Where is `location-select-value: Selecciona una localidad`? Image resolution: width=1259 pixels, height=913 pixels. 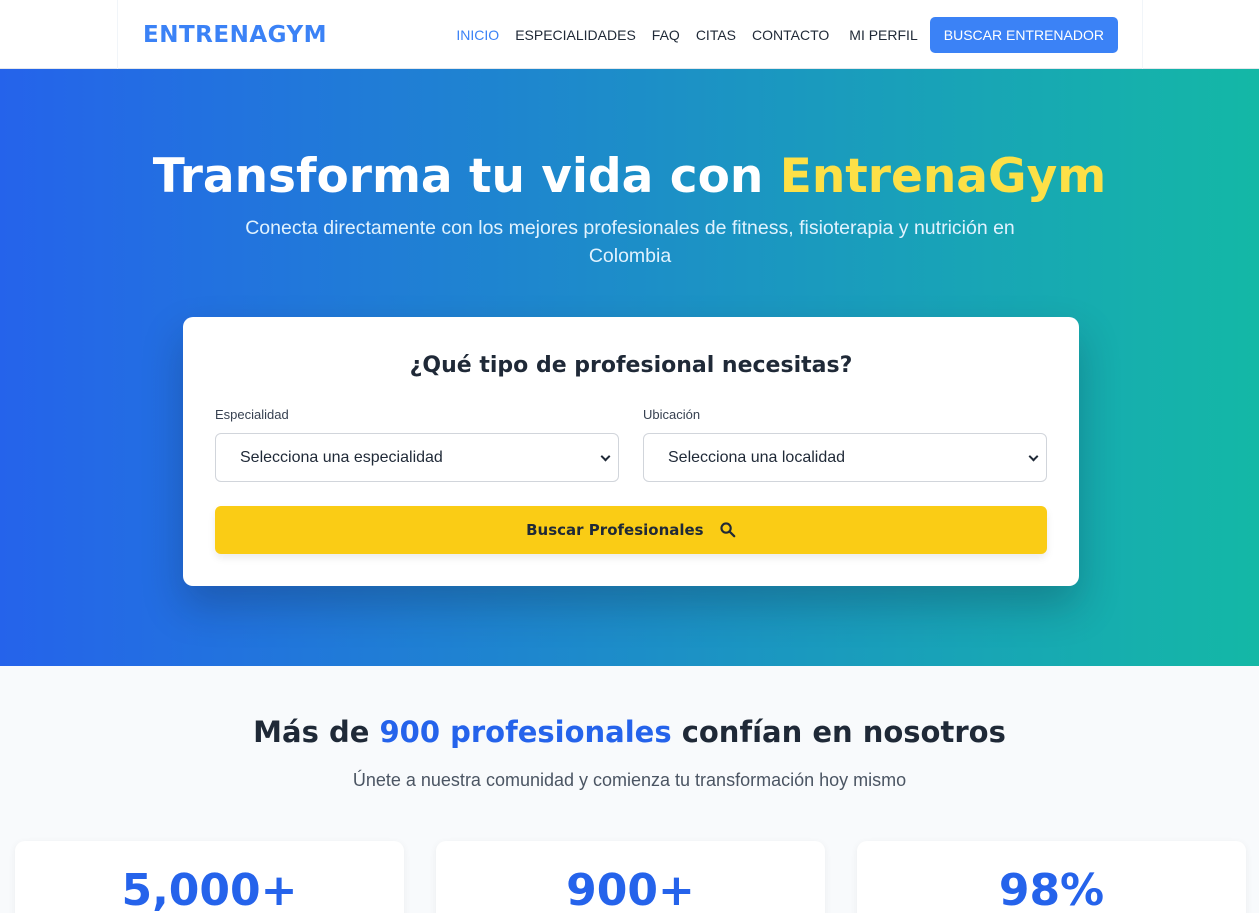
location-select-value: Selecciona una localidad is located at coordinates (757, 457).